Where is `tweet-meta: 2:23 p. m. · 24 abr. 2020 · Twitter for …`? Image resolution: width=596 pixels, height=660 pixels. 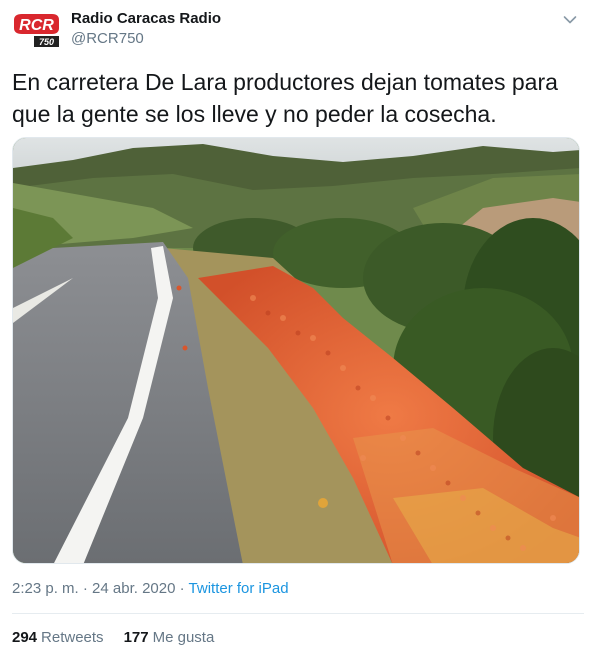
tweet-meta: 2:23 p. m. · 24 abr. 2020 · Twitter for … is located at coordinates (150, 588).